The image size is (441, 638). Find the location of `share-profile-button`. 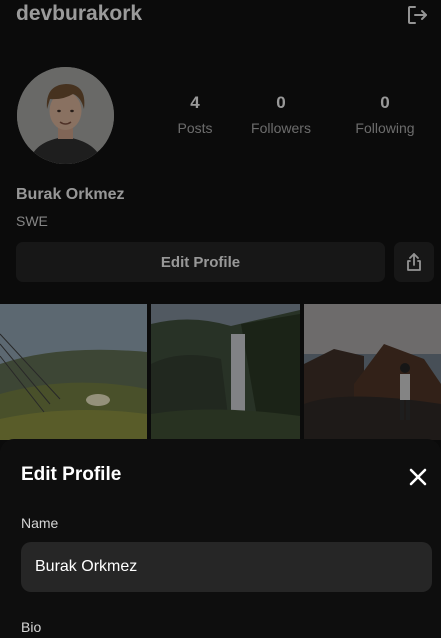

share-profile-button is located at coordinates (414, 262).